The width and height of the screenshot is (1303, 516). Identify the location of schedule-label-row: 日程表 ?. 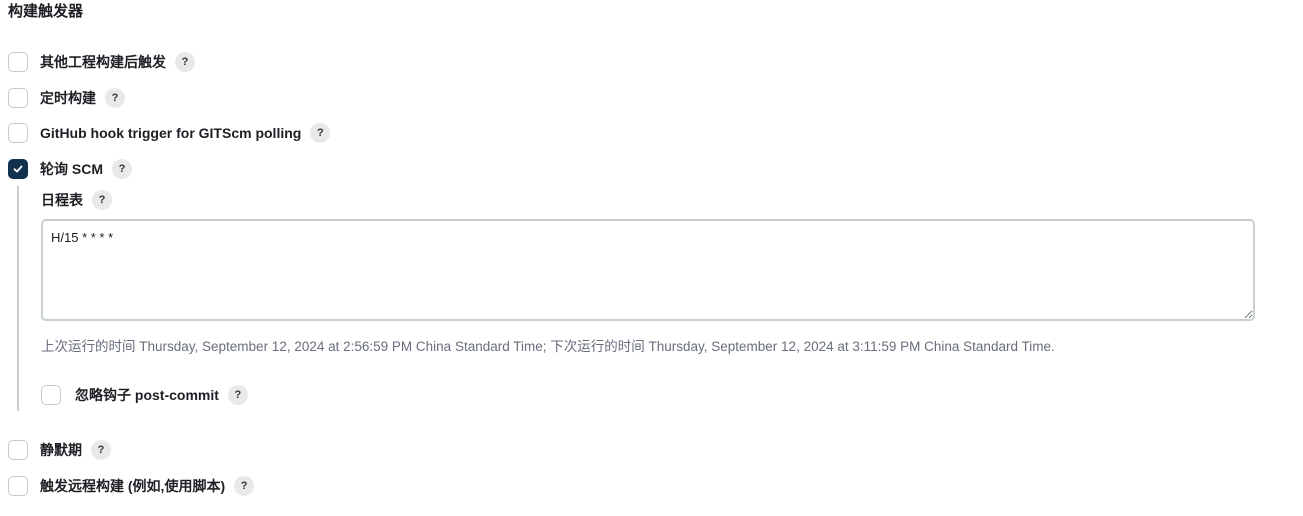
(76, 200).